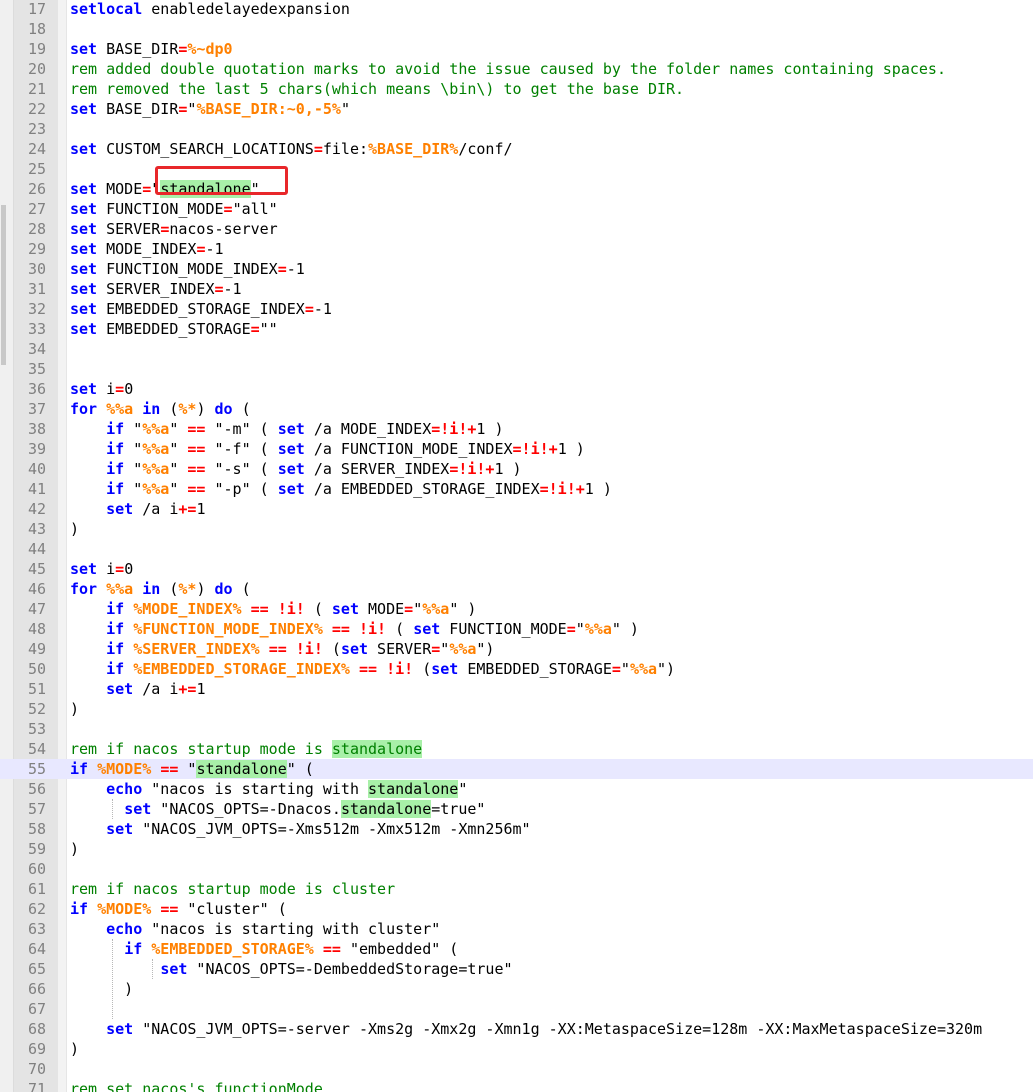 Image resolution: width=1033 pixels, height=1092 pixels. I want to click on code-token: (, so click(169, 409).